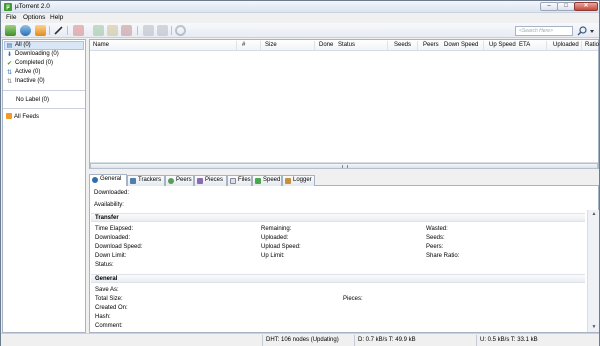 The height and width of the screenshot is (346, 600). Describe the element at coordinates (150, 180) in the screenshot. I see `tab-label: Trackers` at that location.